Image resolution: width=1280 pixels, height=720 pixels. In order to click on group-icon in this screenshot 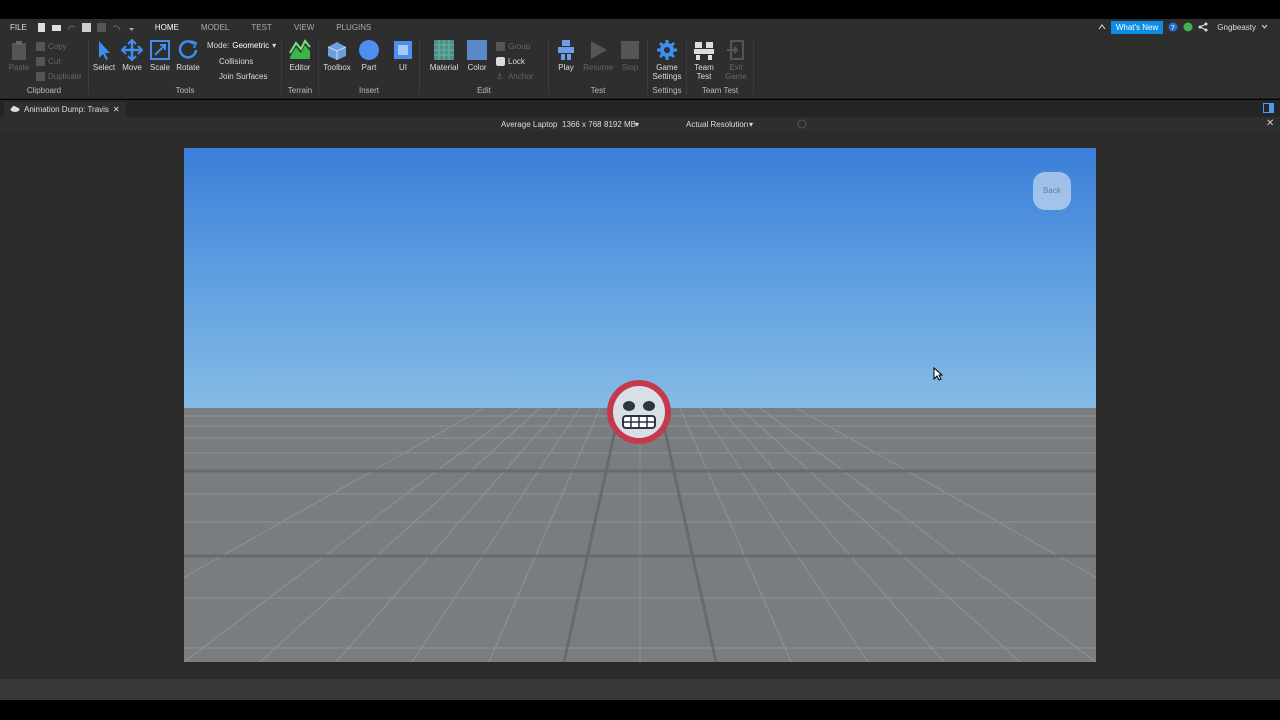, I will do `click(500, 46)`.